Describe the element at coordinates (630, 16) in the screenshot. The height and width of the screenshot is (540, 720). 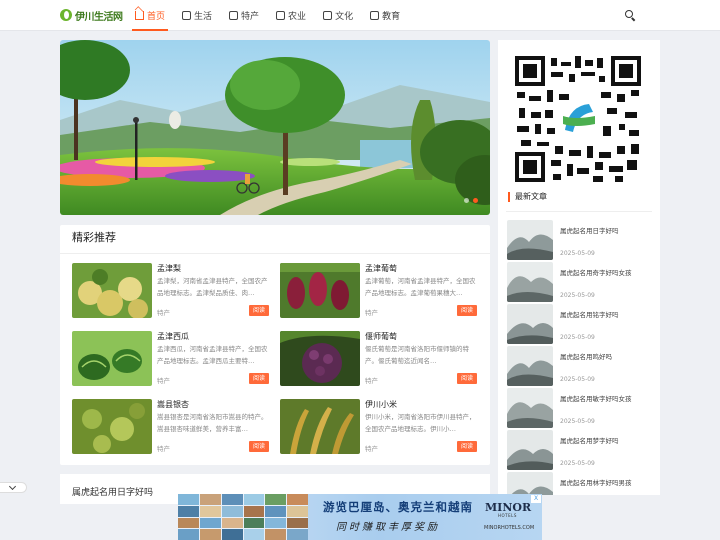
I see `search-icon` at that location.